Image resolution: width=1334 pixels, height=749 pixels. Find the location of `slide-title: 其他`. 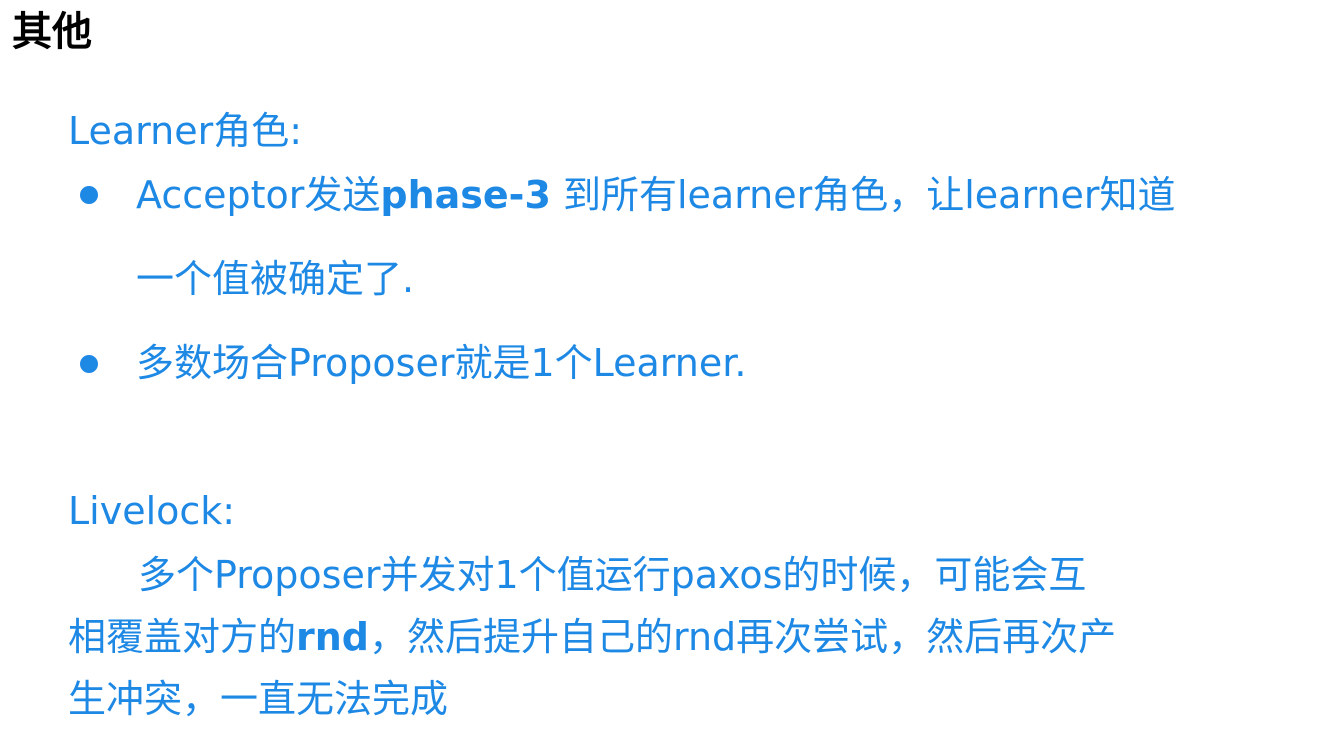

slide-title: 其他 is located at coordinates (52, 32).